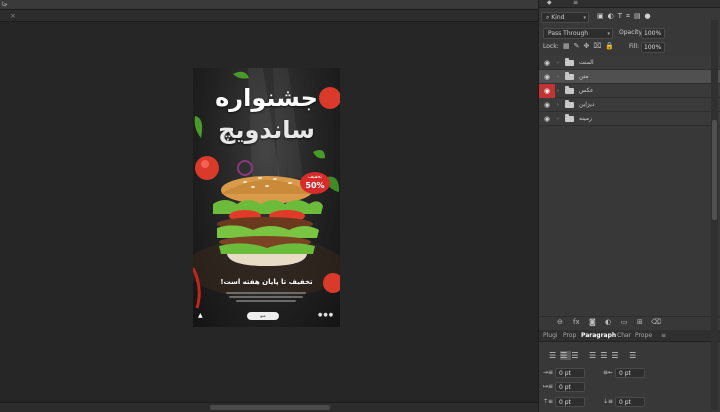 This screenshot has height=412, width=720. Describe the element at coordinates (266, 98) in the screenshot. I see `poster-title-line1: جشنواره` at that location.